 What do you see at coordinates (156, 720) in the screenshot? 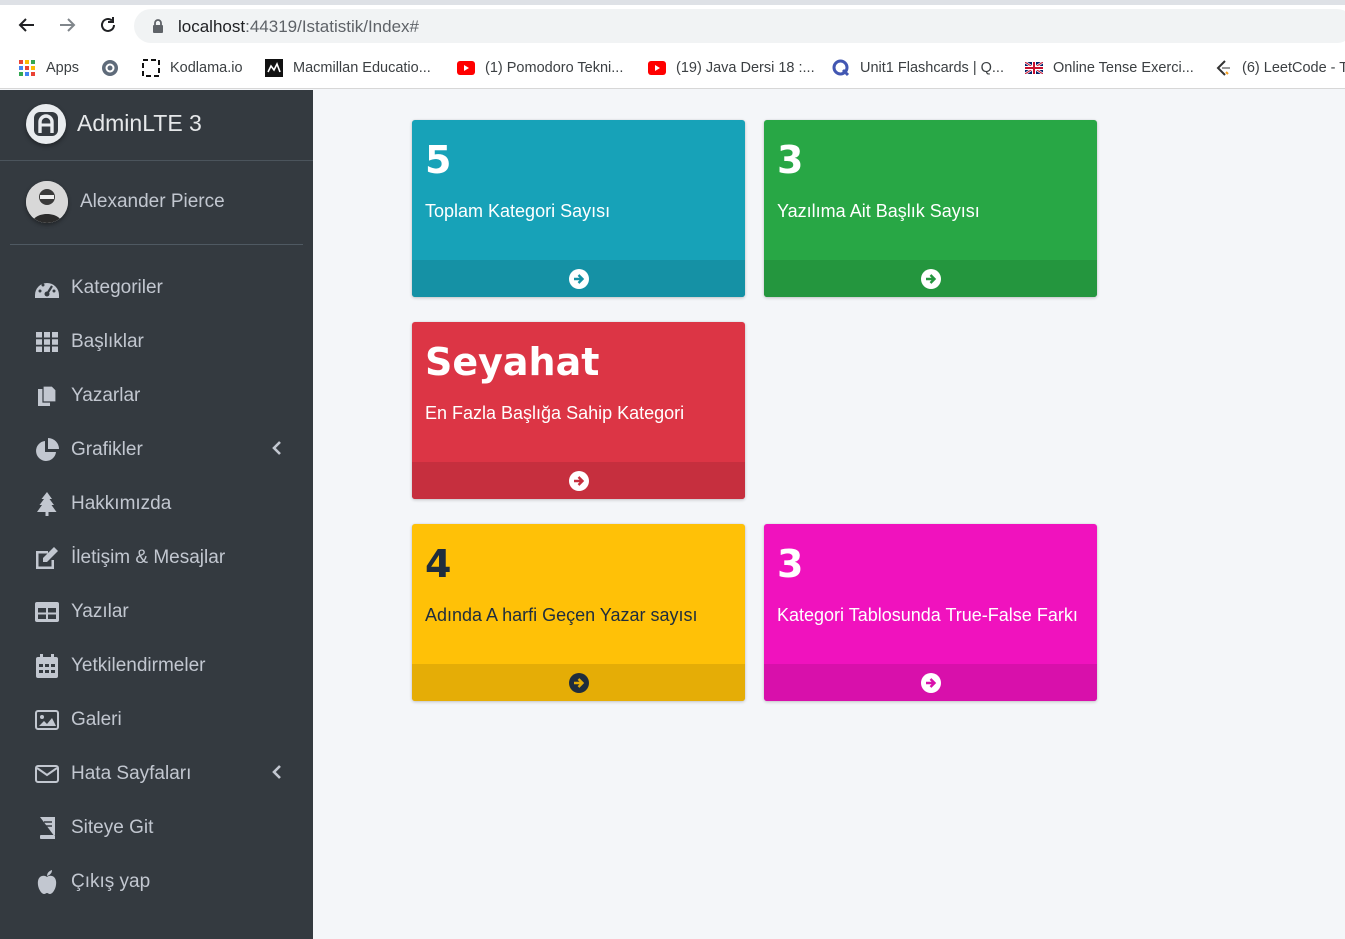
I see `sidebar-item-galeri: Galeri` at bounding box center [156, 720].